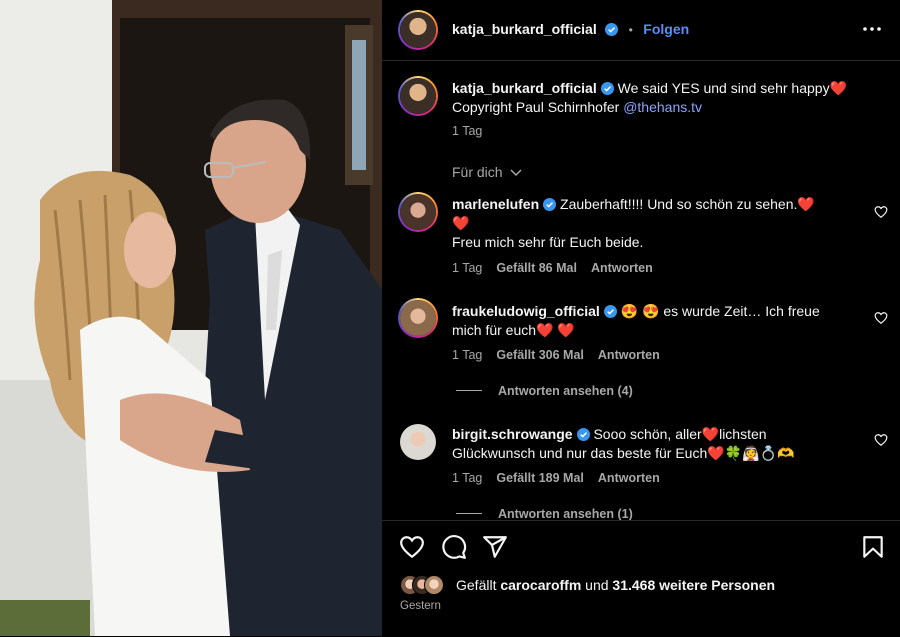  I want to click on comment-username: fraukeludowig_official, so click(526, 311).